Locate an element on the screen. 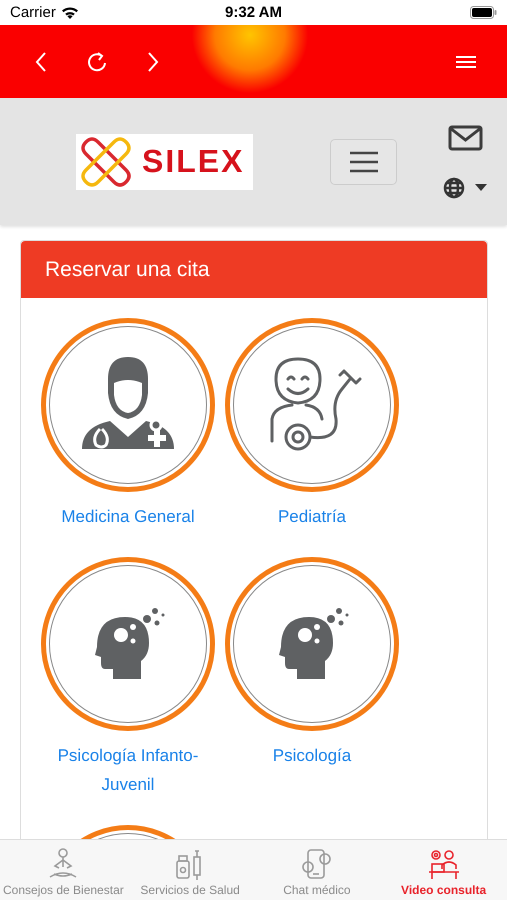 Image resolution: width=507 pixels, height=900 pixels. tab: Video consulta is located at coordinates (443, 870).